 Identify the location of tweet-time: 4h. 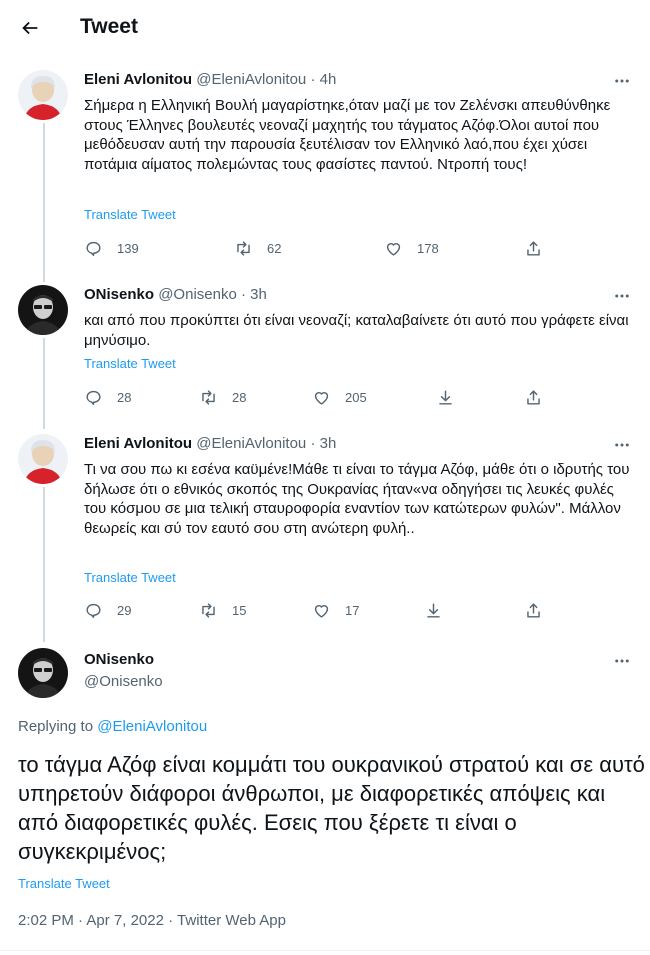
(328, 79).